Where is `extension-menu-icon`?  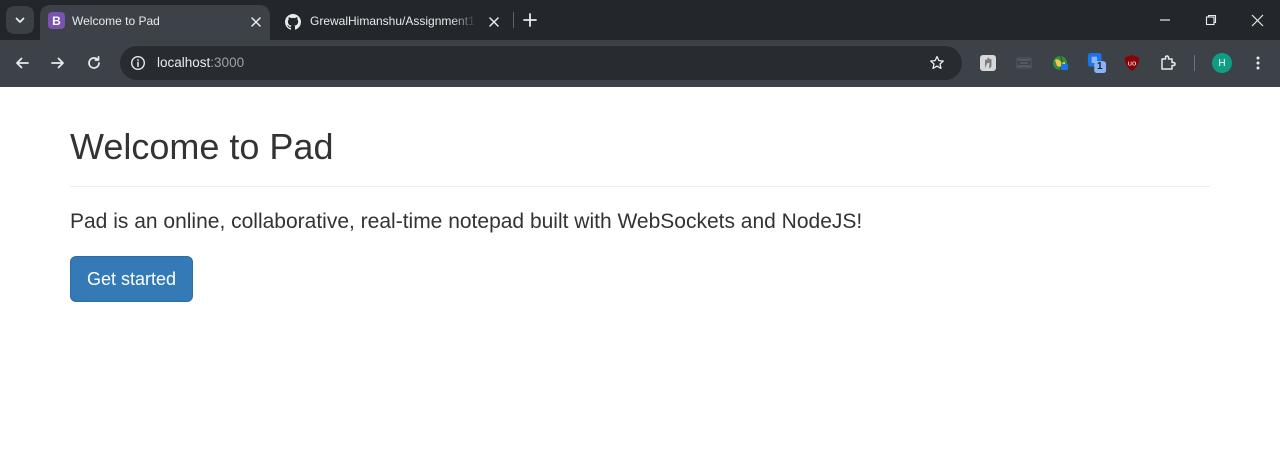 extension-menu-icon is located at coordinates (1024, 63).